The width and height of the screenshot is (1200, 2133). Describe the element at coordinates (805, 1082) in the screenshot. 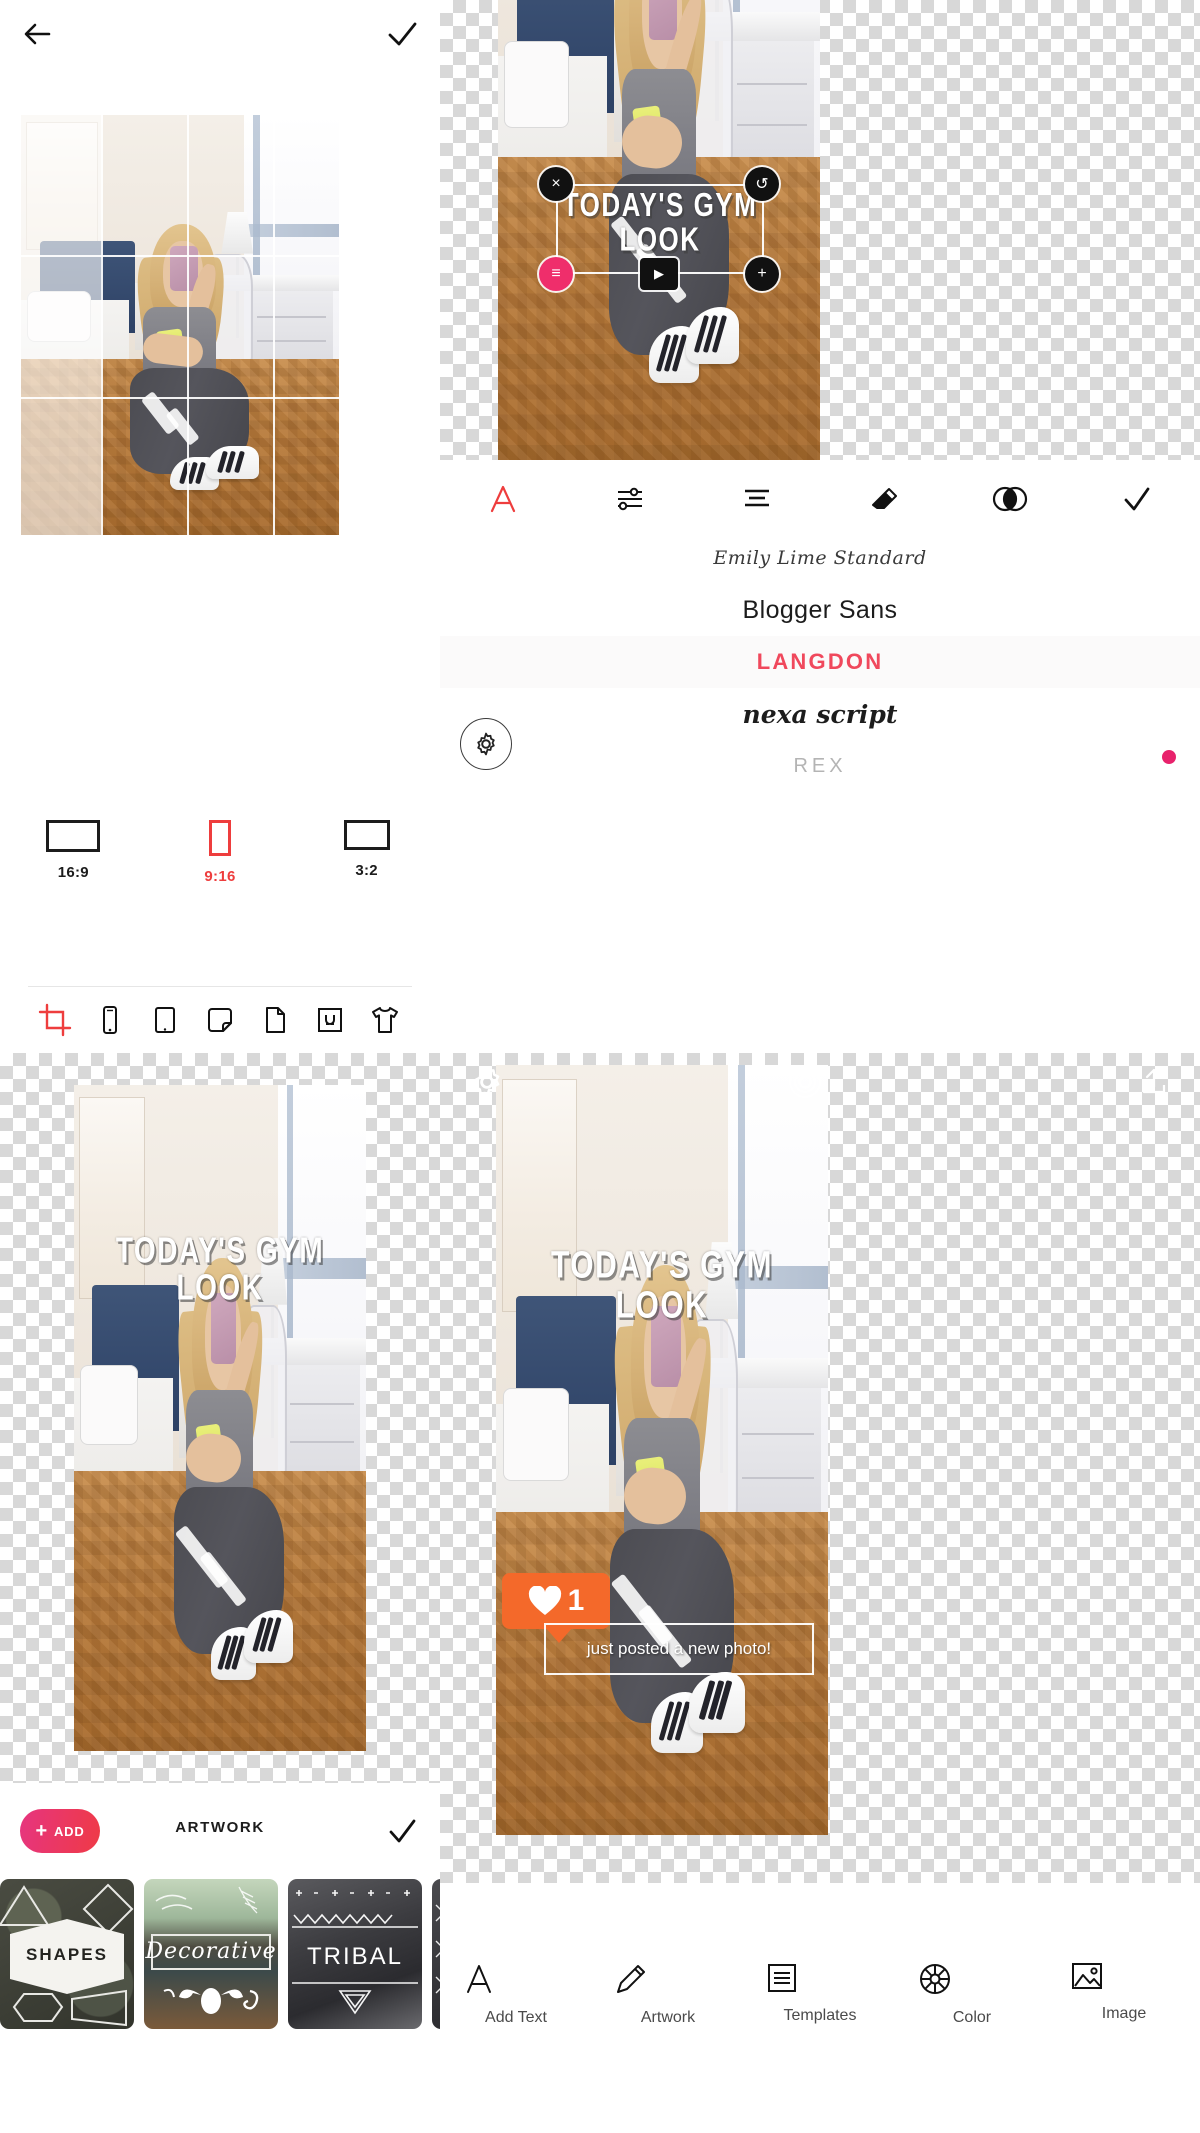

I see `shutter-icon` at that location.